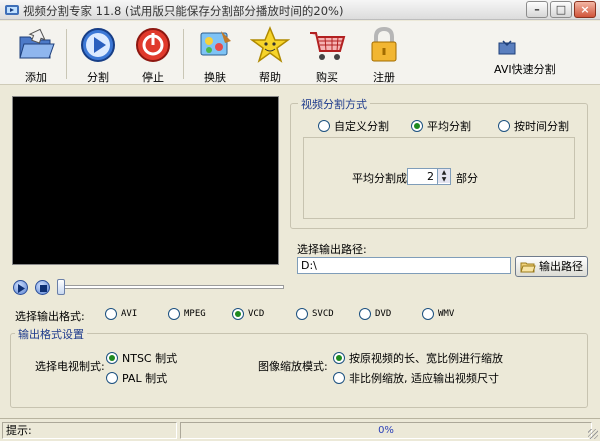 The image size is (600, 441). Describe the element at coordinates (386, 430) in the screenshot. I see `progress-text: 0%` at that location.